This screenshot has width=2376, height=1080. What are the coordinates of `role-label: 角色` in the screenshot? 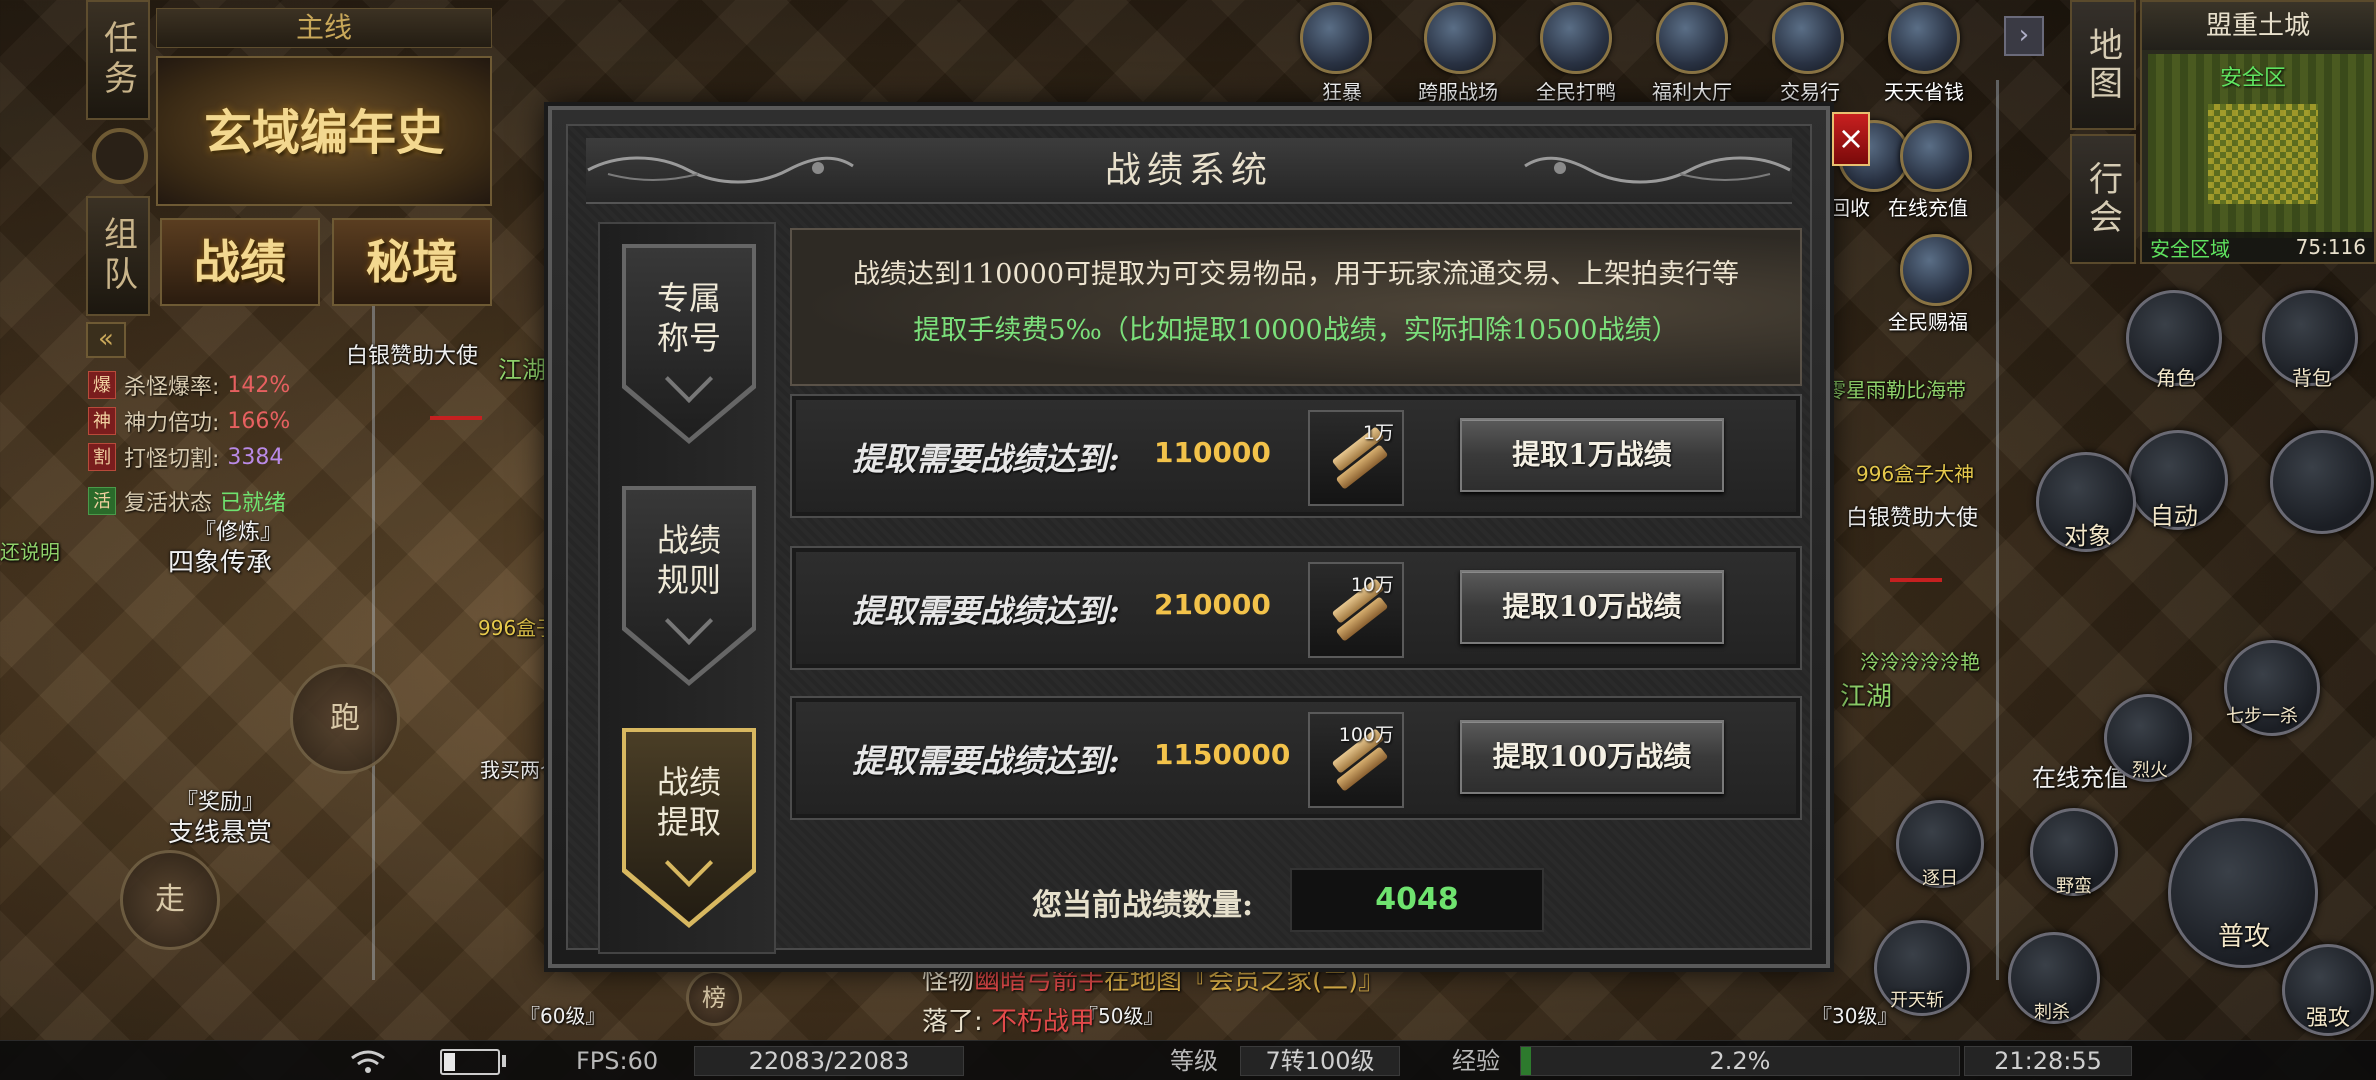 It's located at (2176, 378).